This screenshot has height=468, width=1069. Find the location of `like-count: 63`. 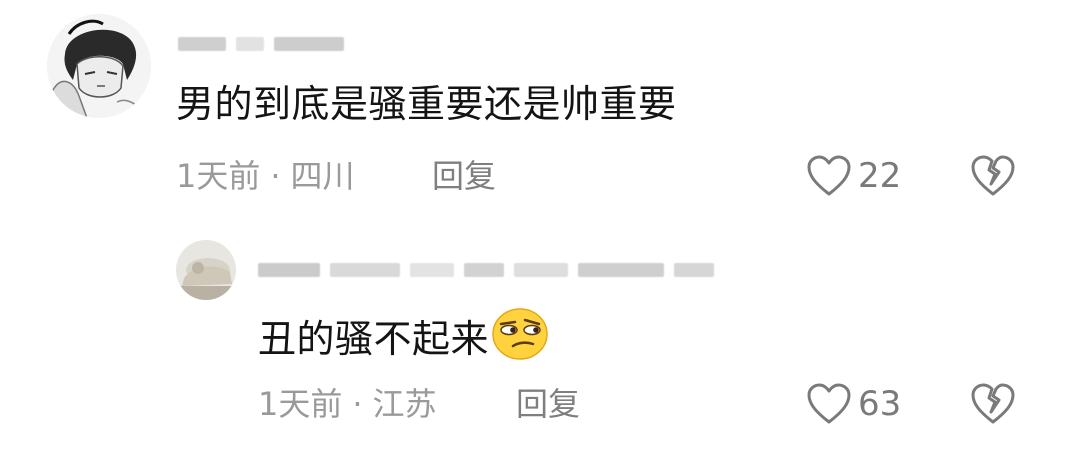

like-count: 63 is located at coordinates (880, 404).